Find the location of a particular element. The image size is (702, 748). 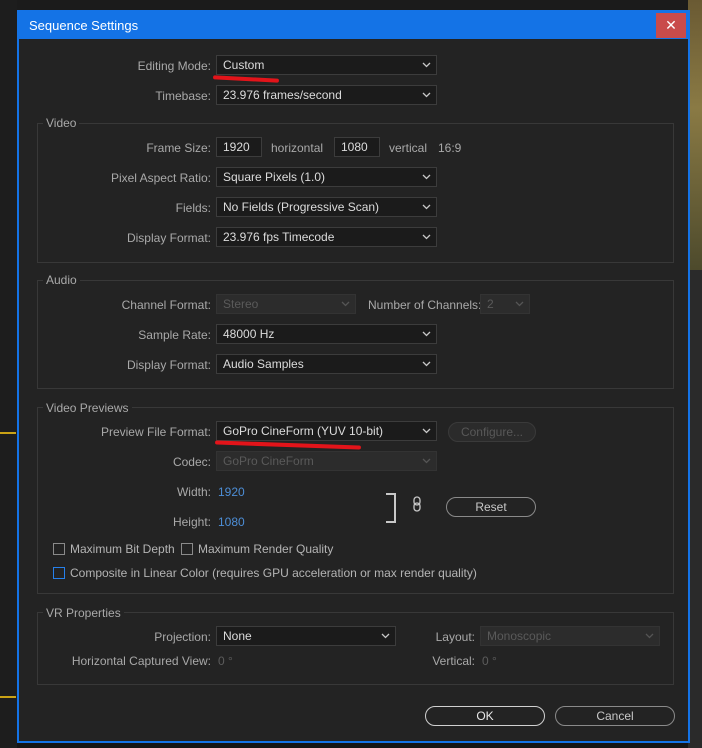

frame-width-input: 1920 is located at coordinates (239, 147).